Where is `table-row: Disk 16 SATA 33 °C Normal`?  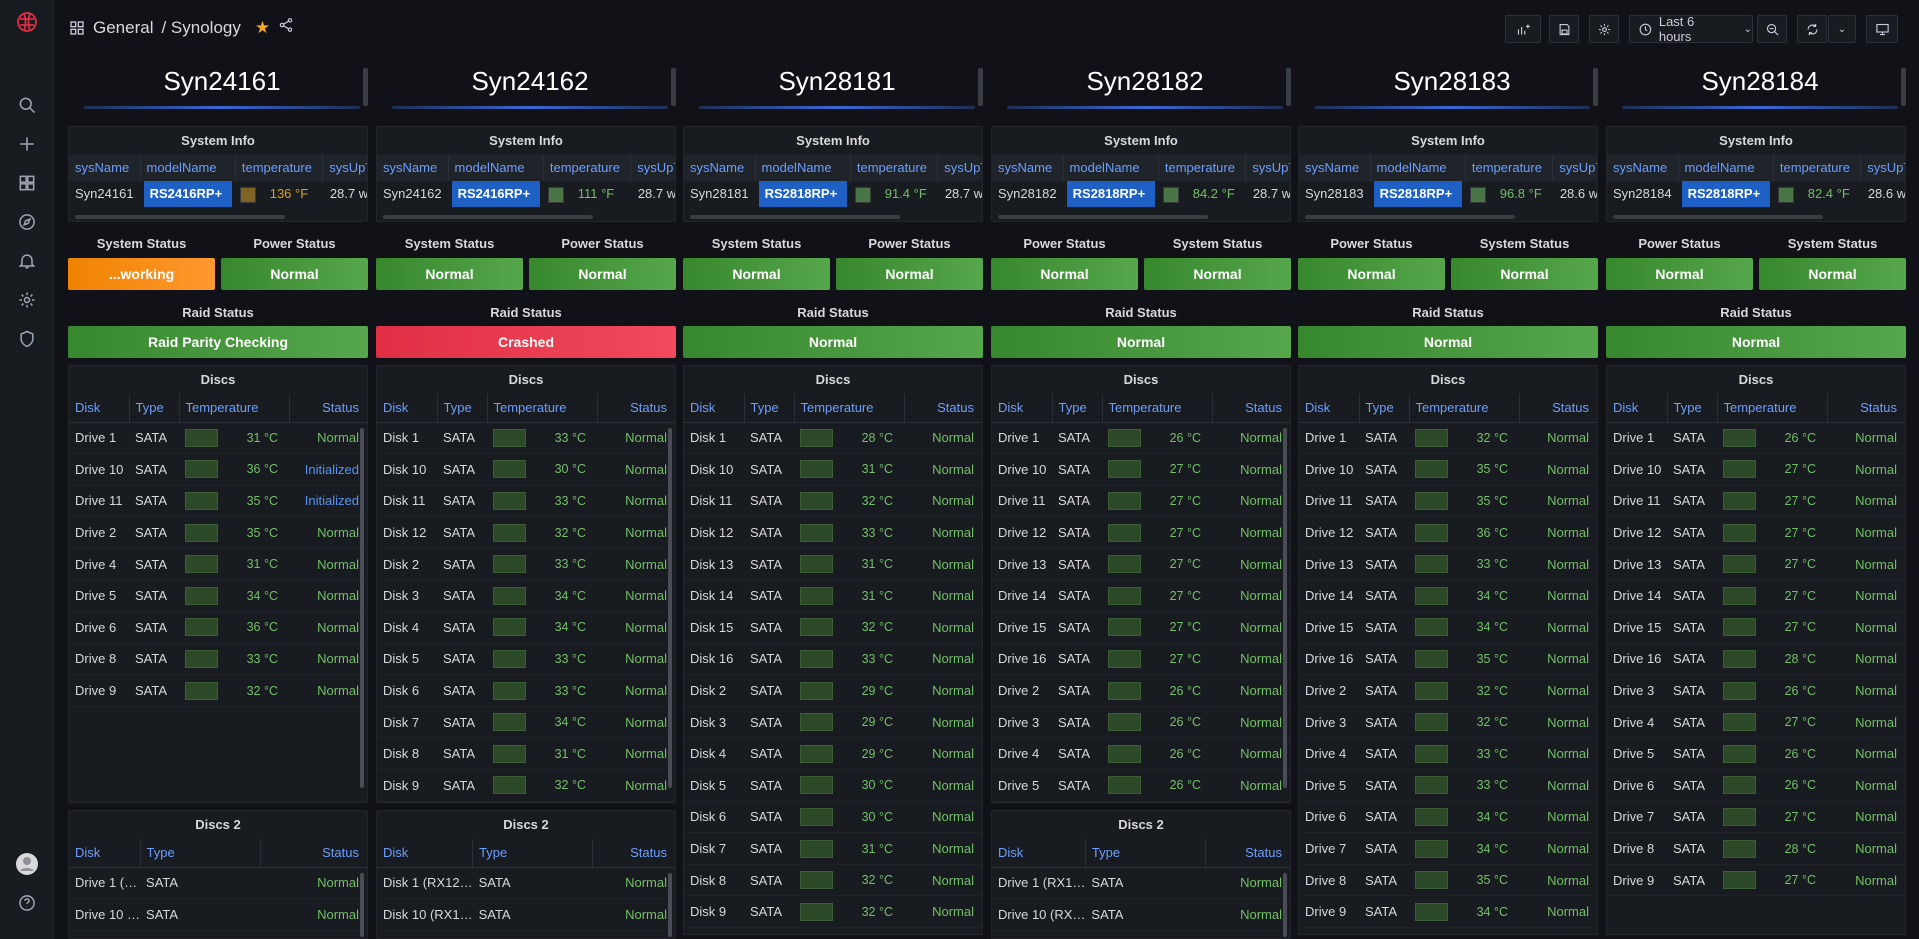
table-row: Disk 16 SATA 33 °C Normal is located at coordinates (833, 659).